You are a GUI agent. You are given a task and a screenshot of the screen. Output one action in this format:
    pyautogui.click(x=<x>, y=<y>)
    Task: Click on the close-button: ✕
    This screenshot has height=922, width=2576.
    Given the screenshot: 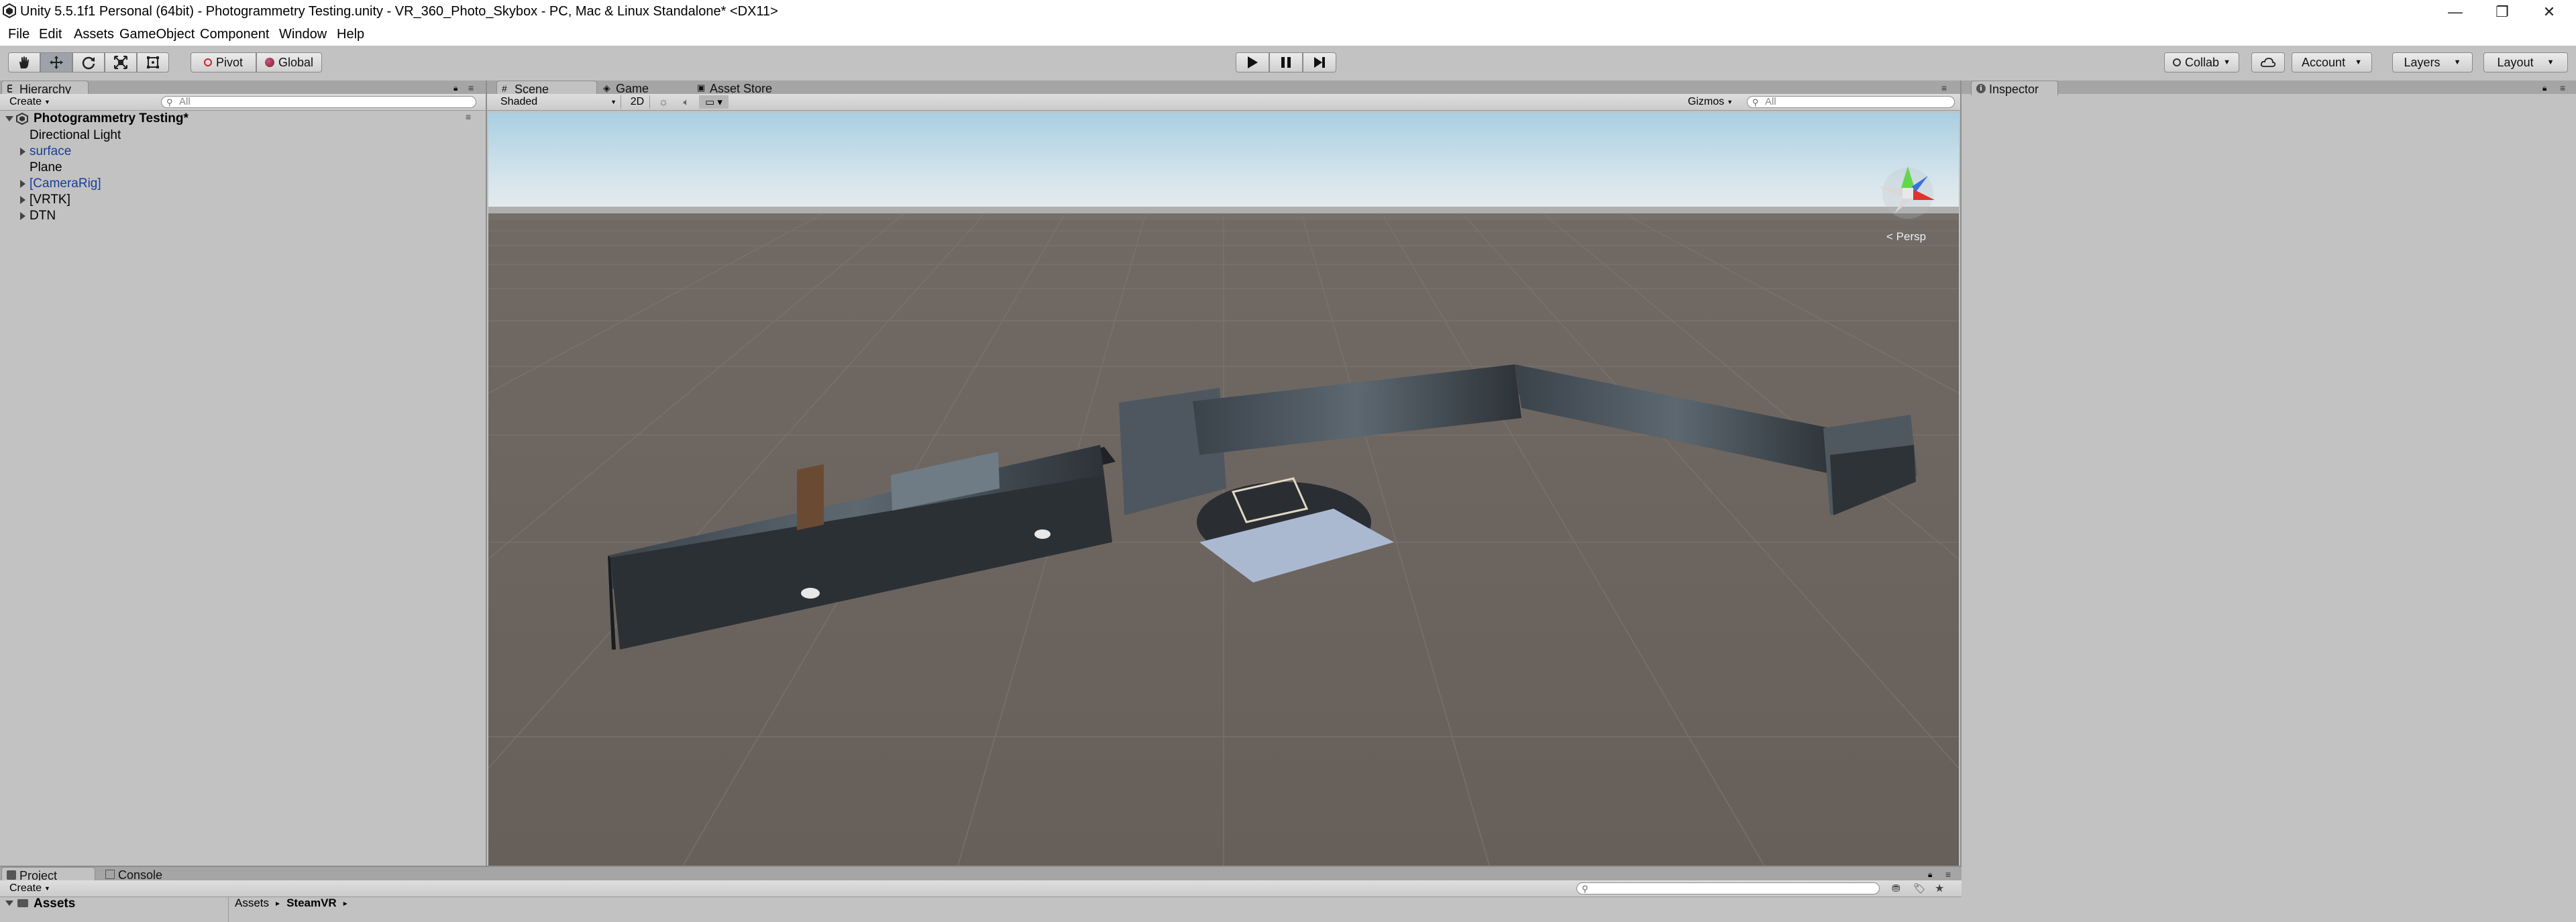 What is the action you would take?
    pyautogui.click(x=2547, y=12)
    